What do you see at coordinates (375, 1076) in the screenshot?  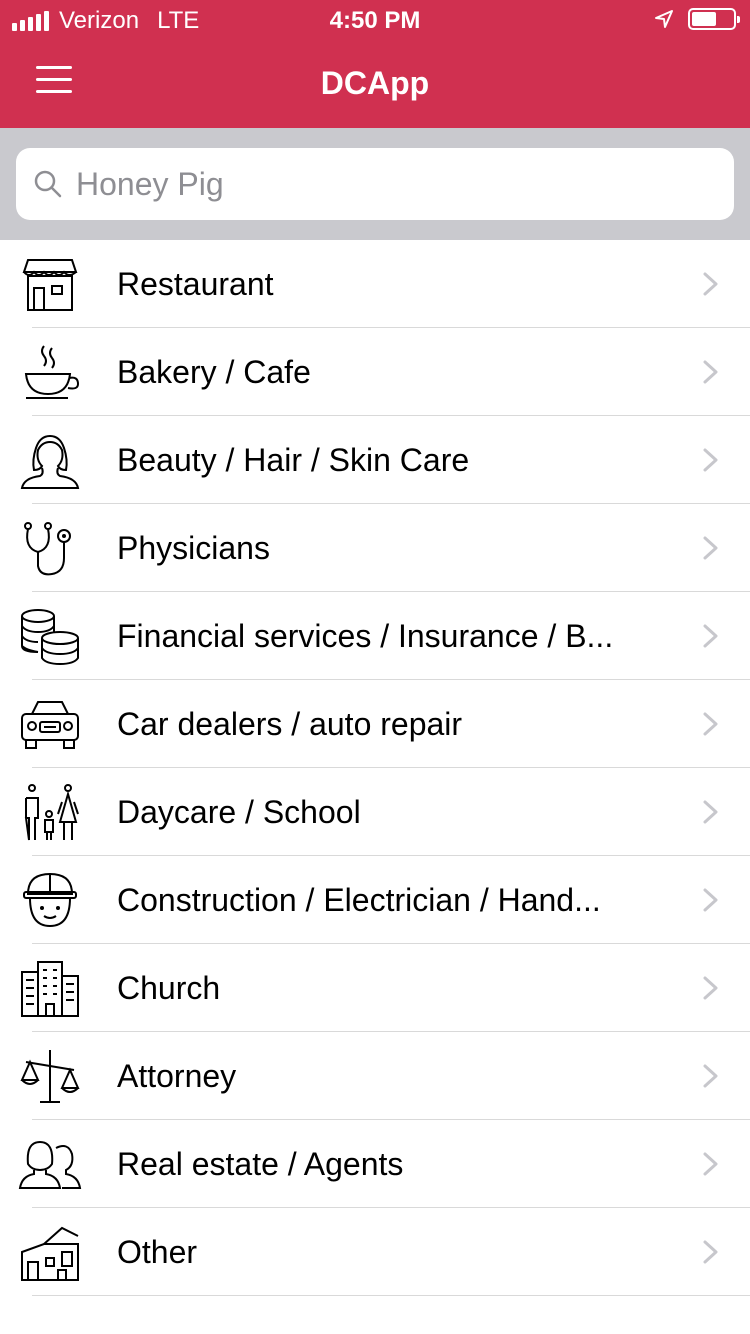 I see `list-item: Attorney` at bounding box center [375, 1076].